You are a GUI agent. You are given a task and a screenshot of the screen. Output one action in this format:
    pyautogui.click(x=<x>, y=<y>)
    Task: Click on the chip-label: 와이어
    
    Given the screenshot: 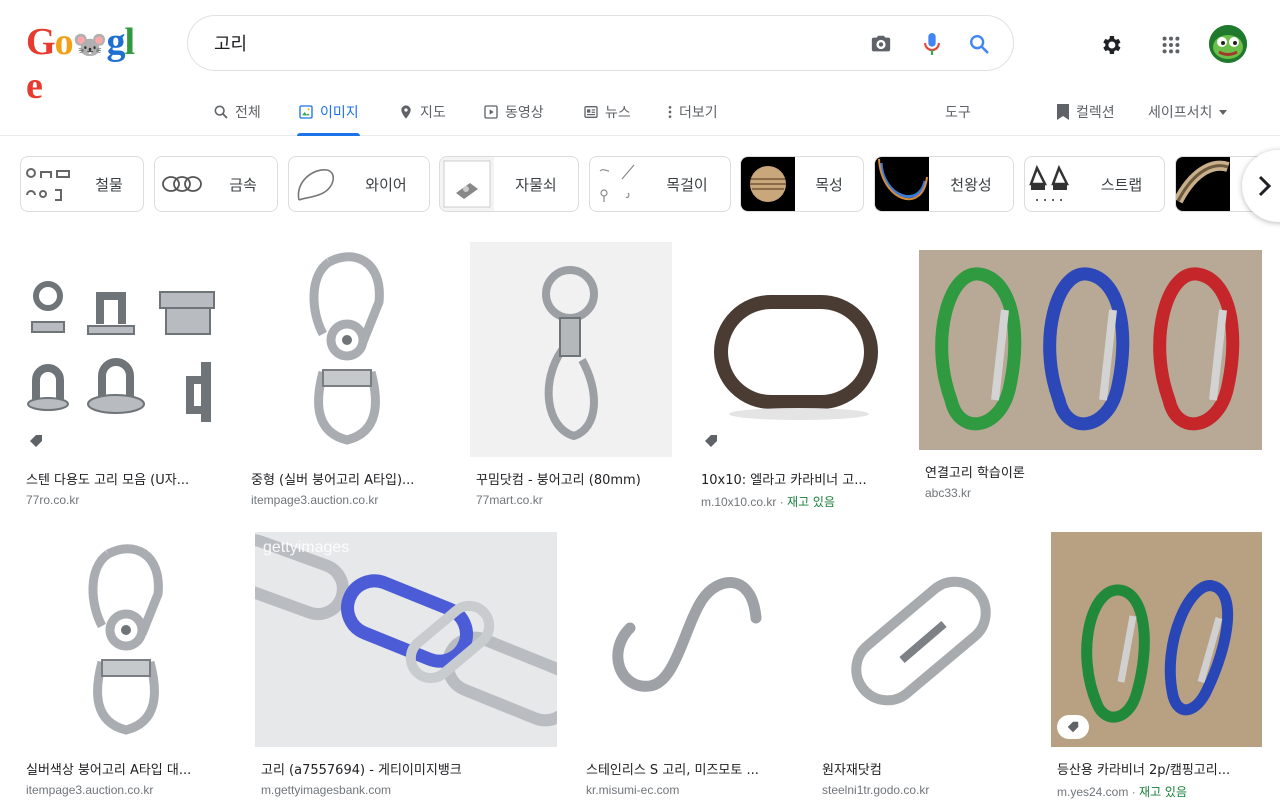 What is the action you would take?
    pyautogui.click(x=386, y=184)
    